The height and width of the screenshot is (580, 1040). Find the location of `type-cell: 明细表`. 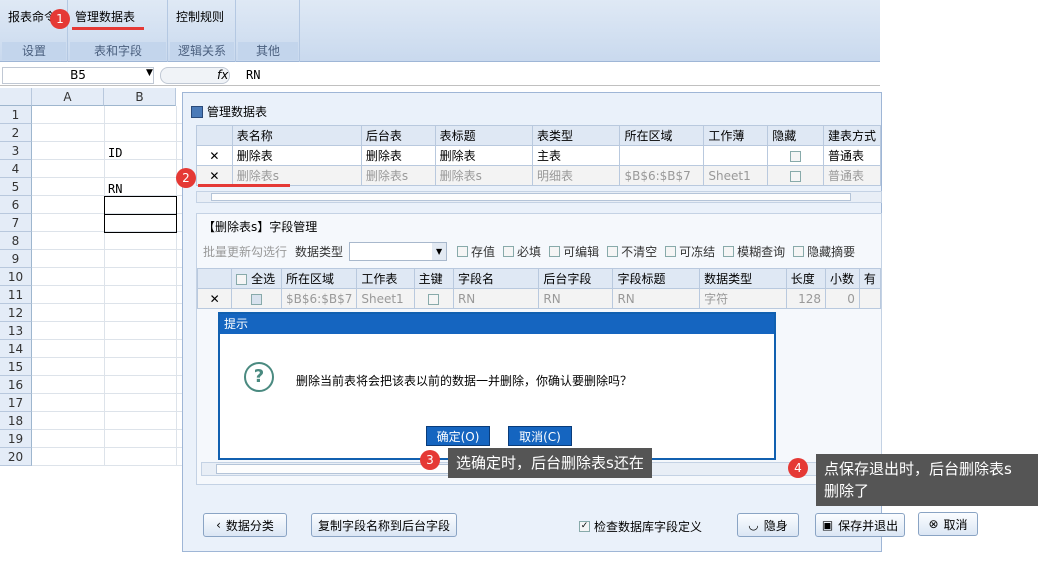

type-cell: 明细表 is located at coordinates (576, 175).